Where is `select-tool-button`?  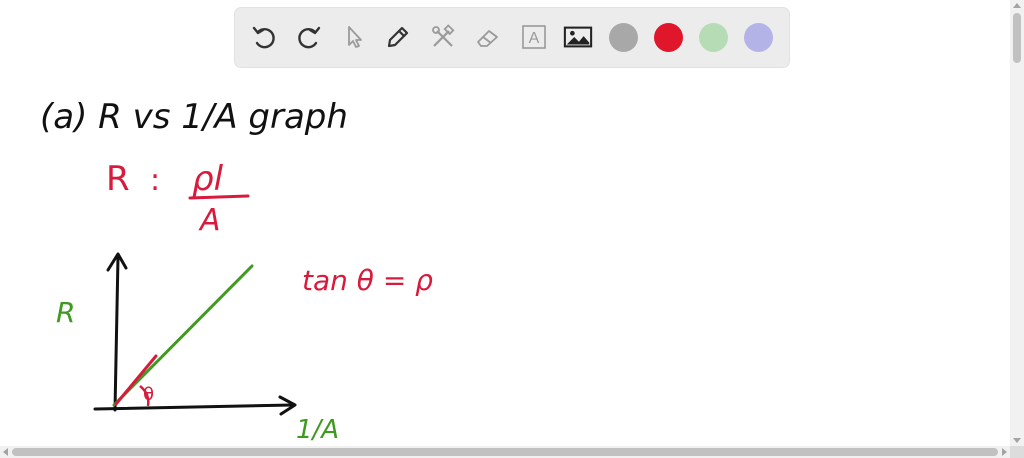 select-tool-button is located at coordinates (354, 37).